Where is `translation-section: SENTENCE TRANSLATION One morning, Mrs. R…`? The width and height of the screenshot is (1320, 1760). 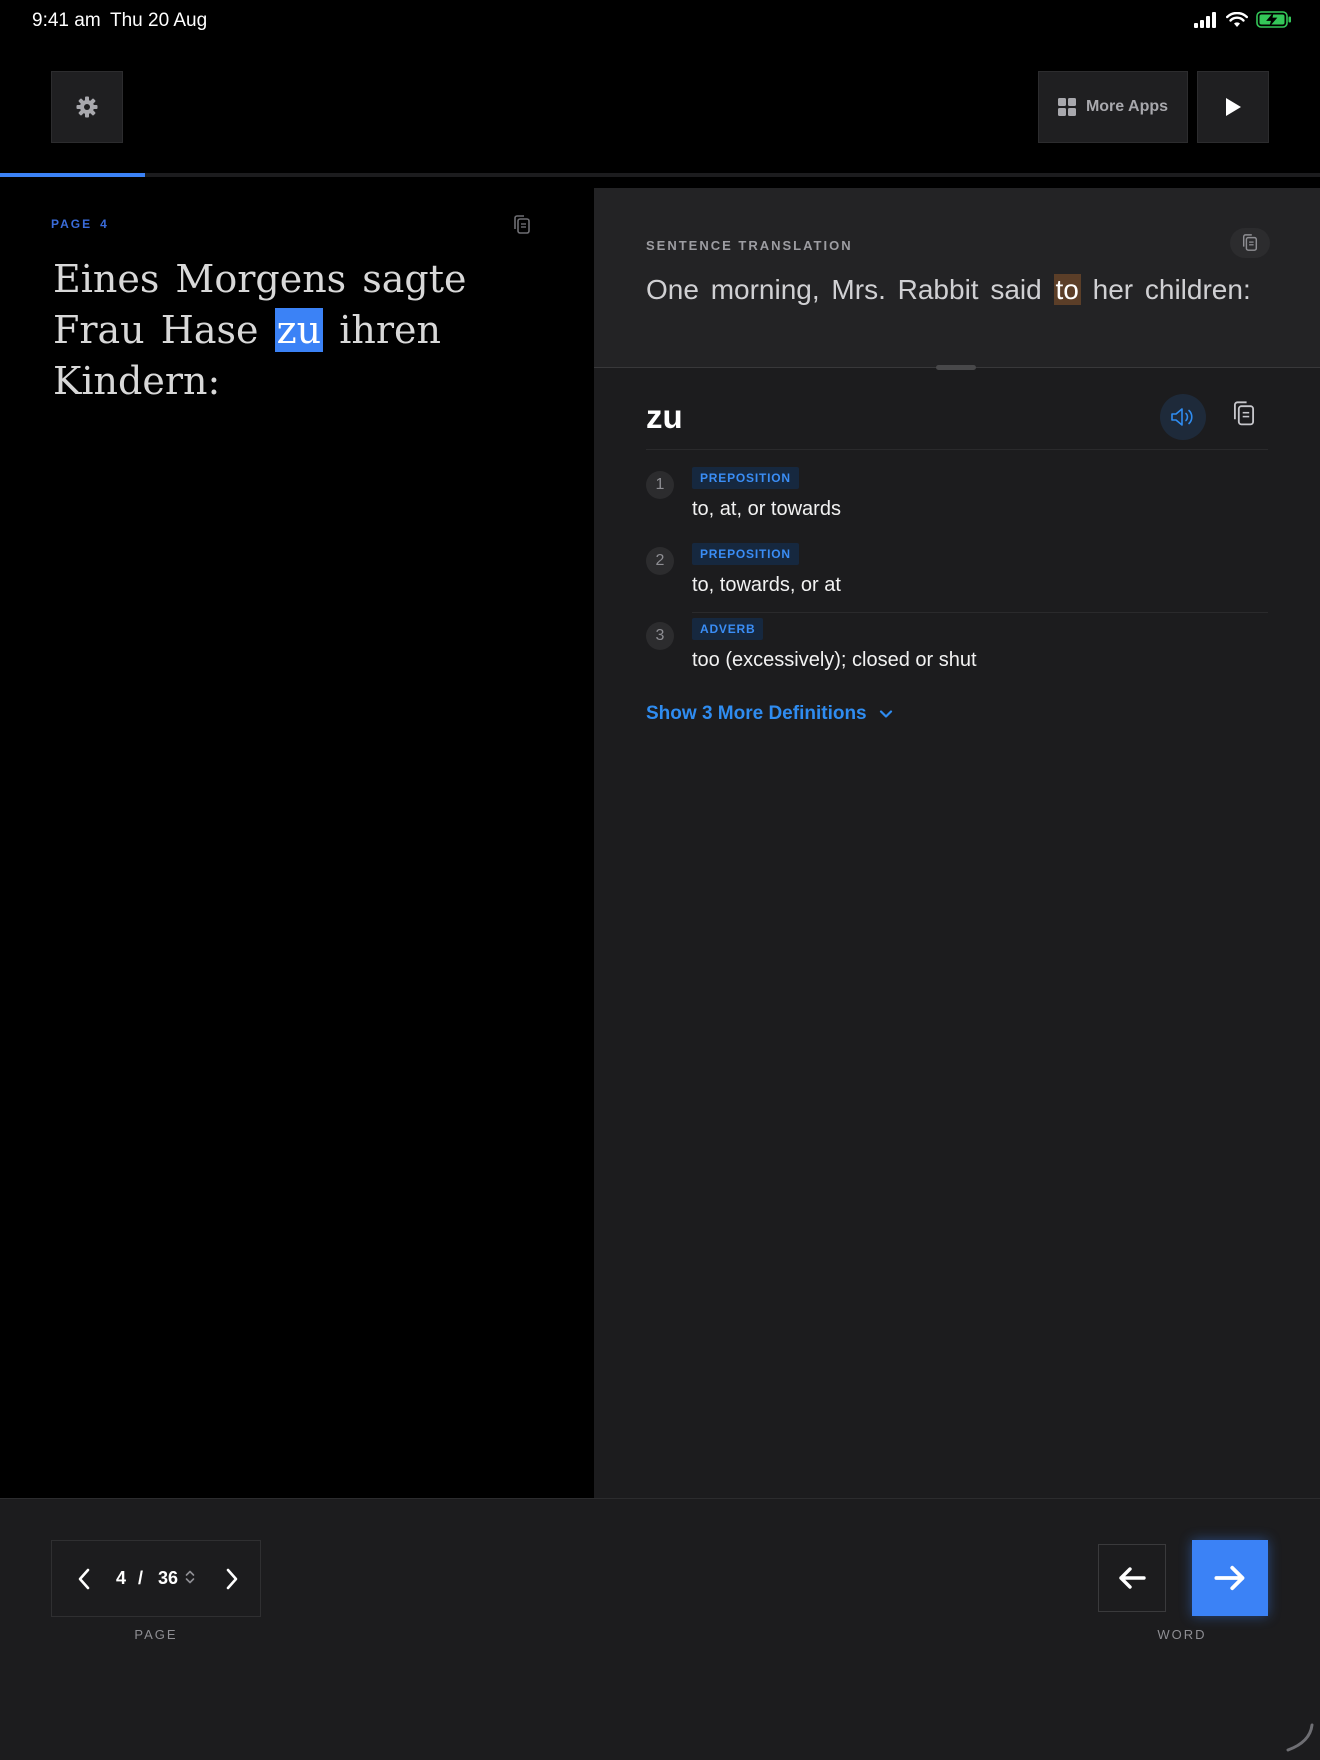
translation-section: SENTENCE TRANSLATION One morning, Mrs. R… is located at coordinates (957, 278).